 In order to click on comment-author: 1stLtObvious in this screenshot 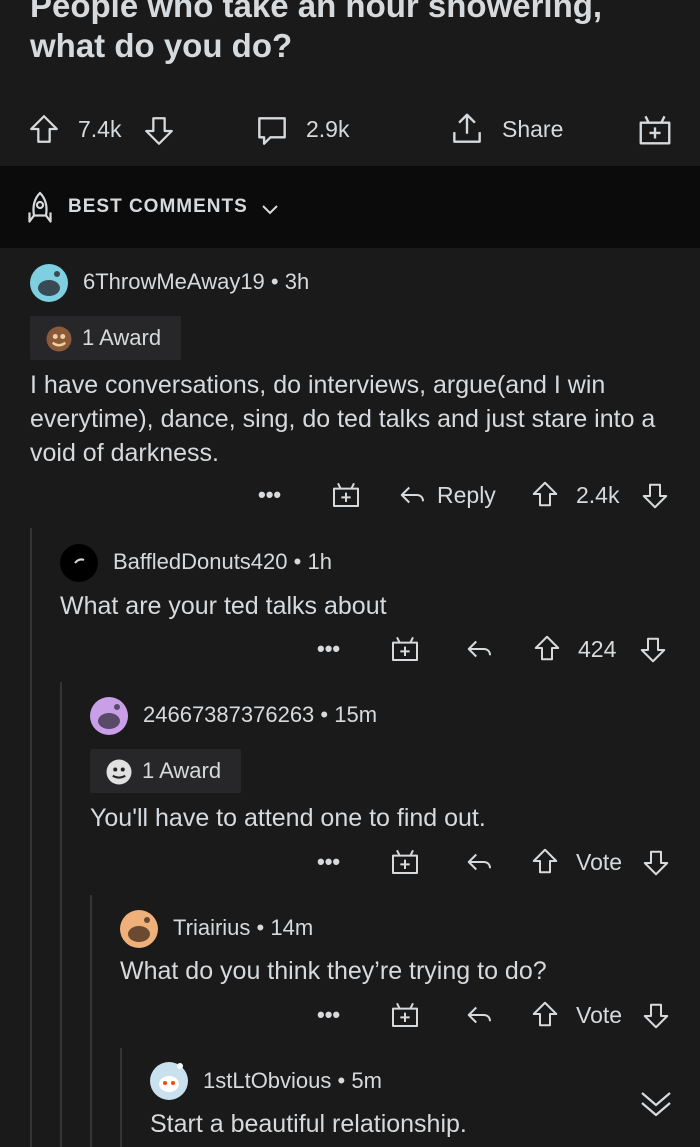, I will do `click(267, 1080)`.